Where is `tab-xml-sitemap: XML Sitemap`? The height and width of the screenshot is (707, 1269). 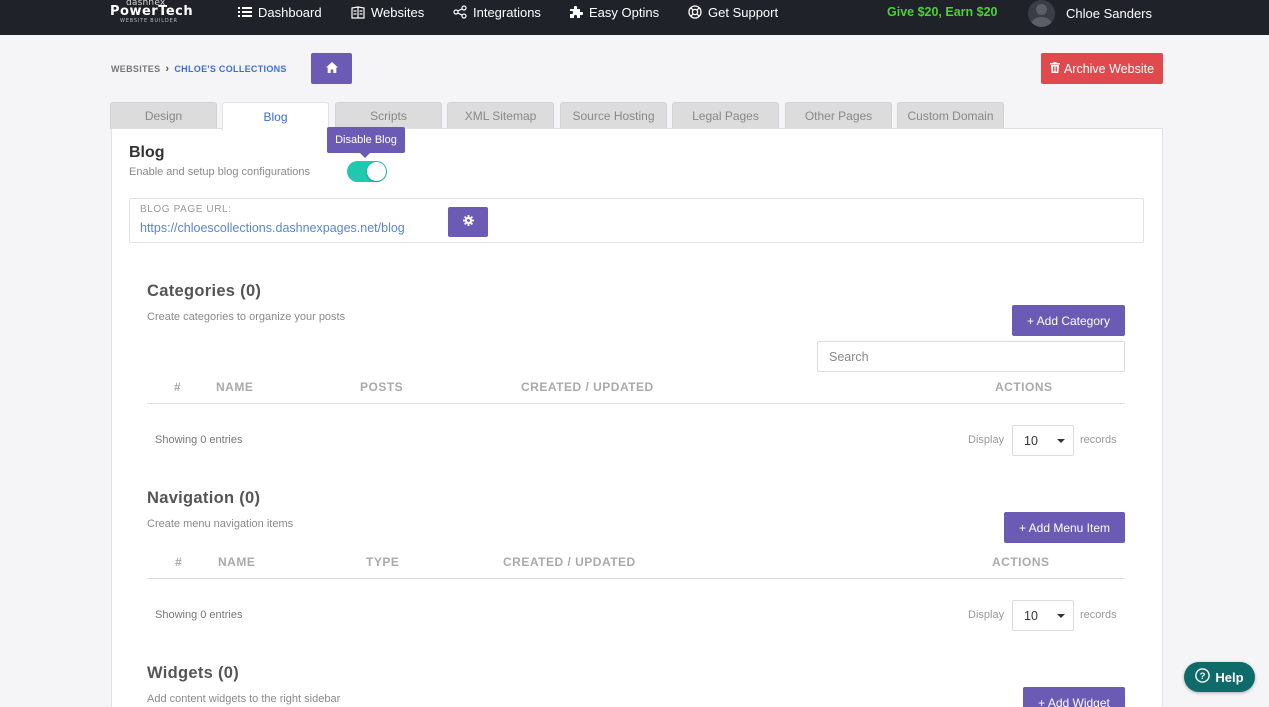
tab-xml-sitemap: XML Sitemap is located at coordinates (500, 115).